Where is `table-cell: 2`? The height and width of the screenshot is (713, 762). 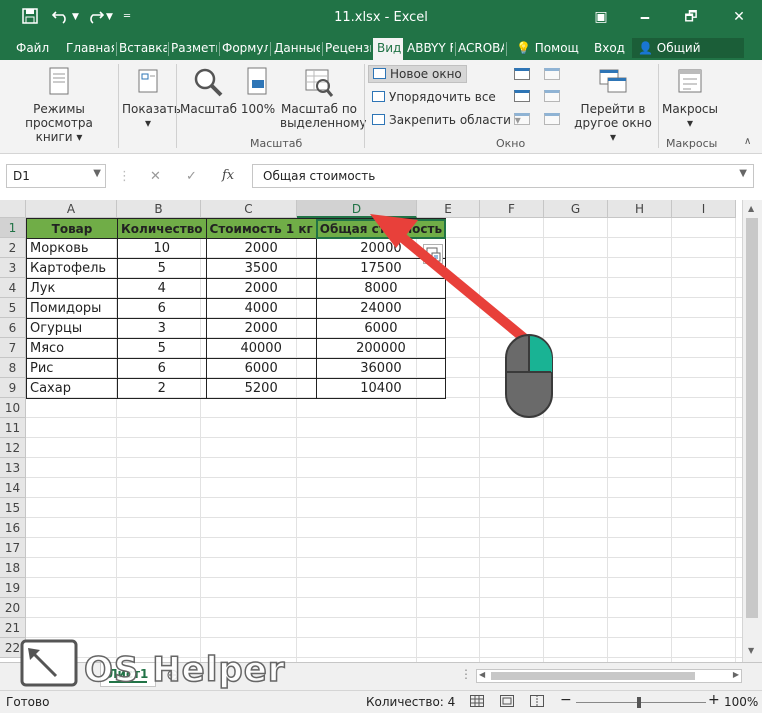
table-cell: 2 is located at coordinates (162, 388).